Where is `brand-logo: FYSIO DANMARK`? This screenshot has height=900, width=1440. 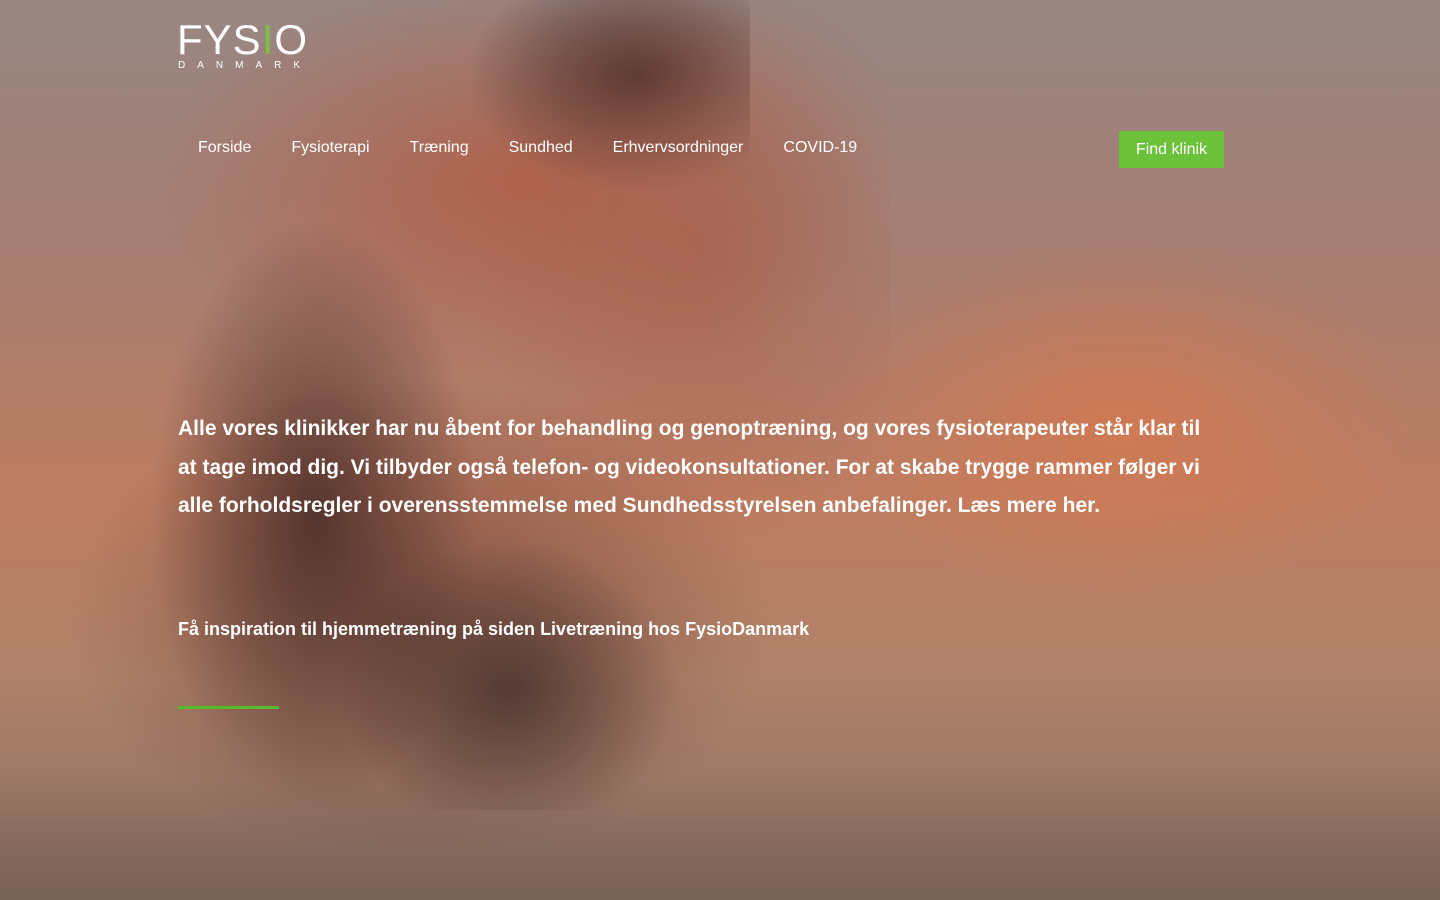 brand-logo: FYSIO DANMARK is located at coordinates (245, 44).